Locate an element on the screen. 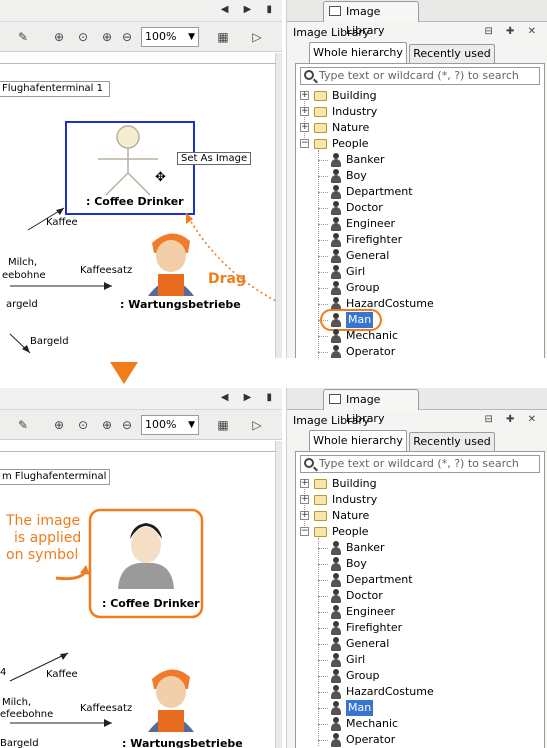  worker-figure is located at coordinates (171, 264).